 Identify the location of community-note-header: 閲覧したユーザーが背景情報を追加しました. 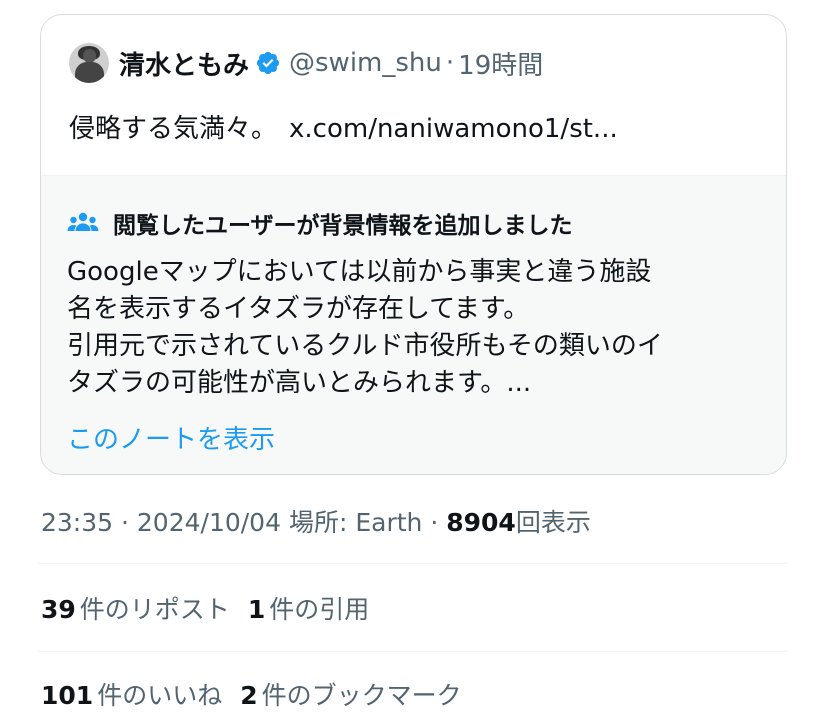
(320, 223).